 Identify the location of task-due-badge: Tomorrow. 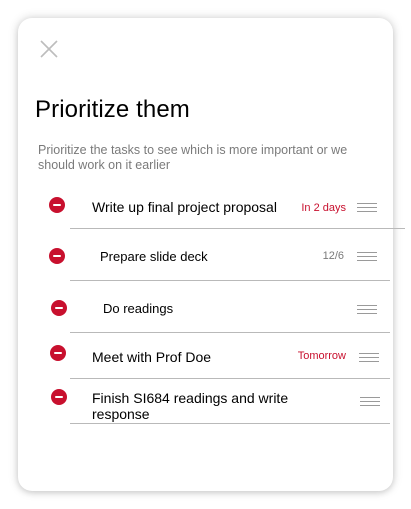
(321, 356).